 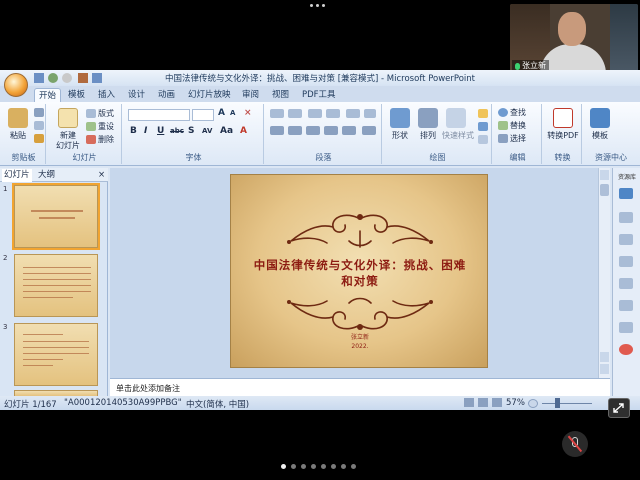 What do you see at coordinates (360, 387) in the screenshot?
I see `notes-pane: 单击此处添加备注` at bounding box center [360, 387].